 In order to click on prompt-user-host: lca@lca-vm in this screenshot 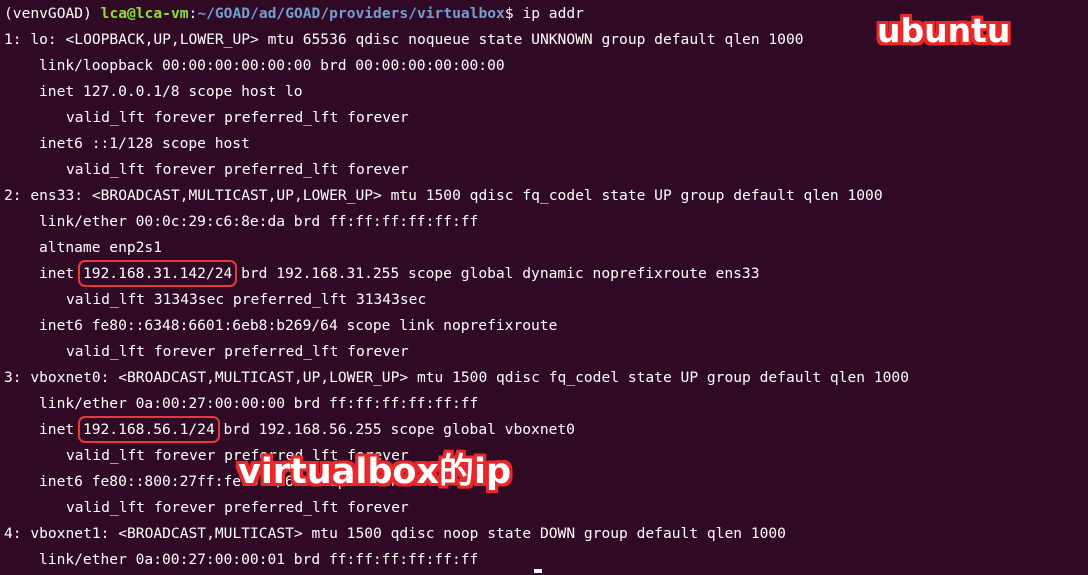, I will do `click(144, 13)`.